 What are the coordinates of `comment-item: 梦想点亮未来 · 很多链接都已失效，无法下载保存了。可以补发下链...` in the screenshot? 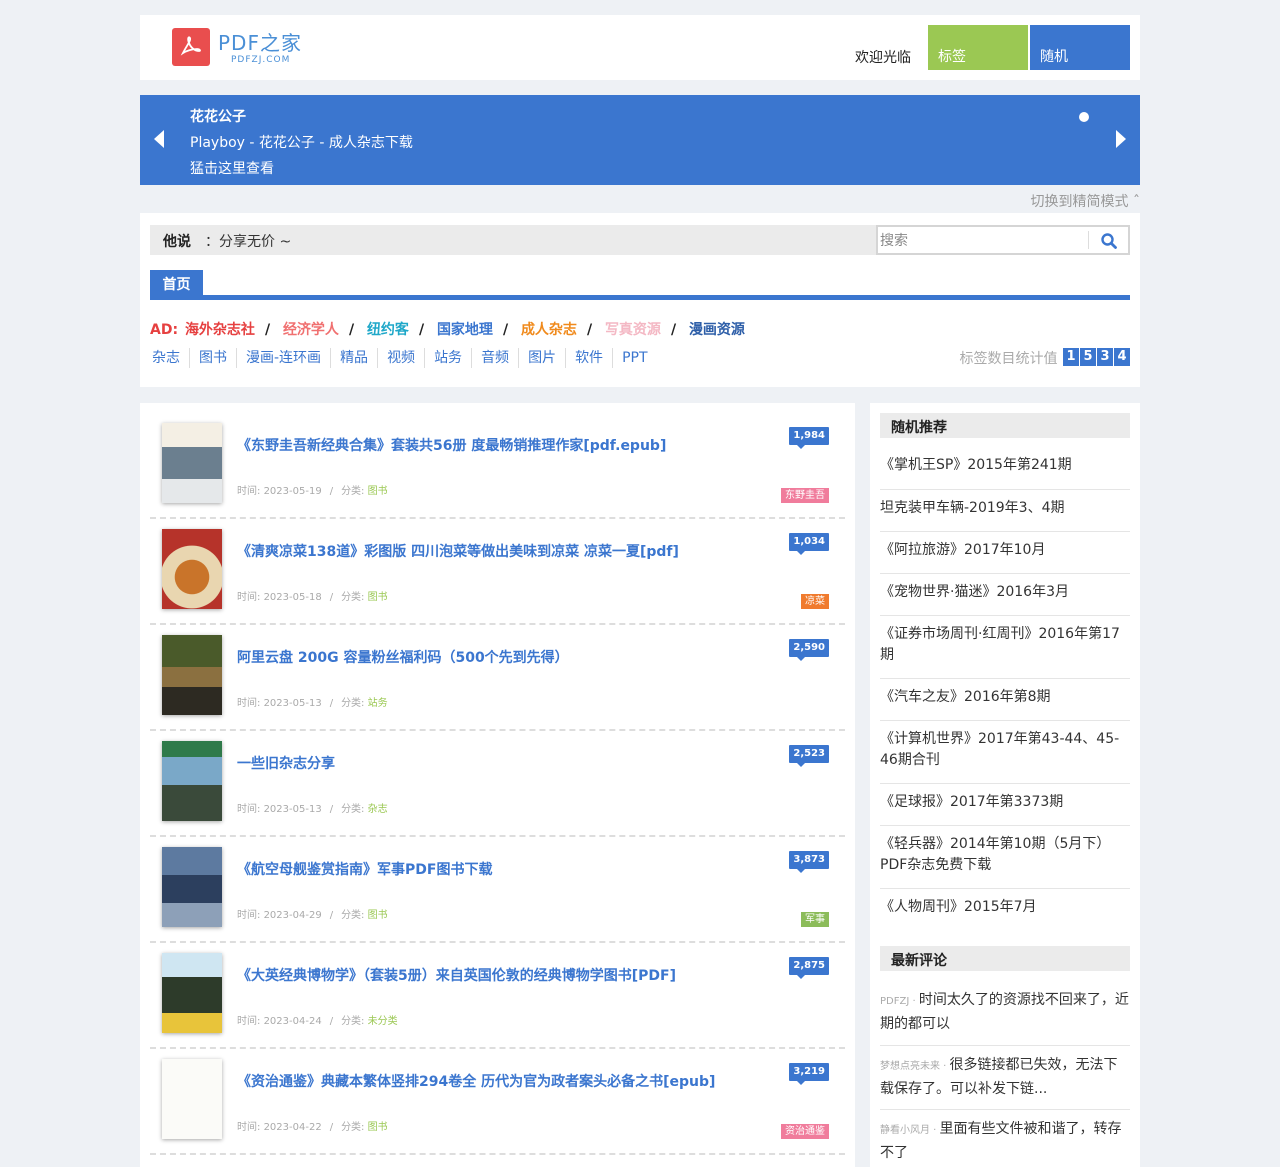 It's located at (1005, 1082).